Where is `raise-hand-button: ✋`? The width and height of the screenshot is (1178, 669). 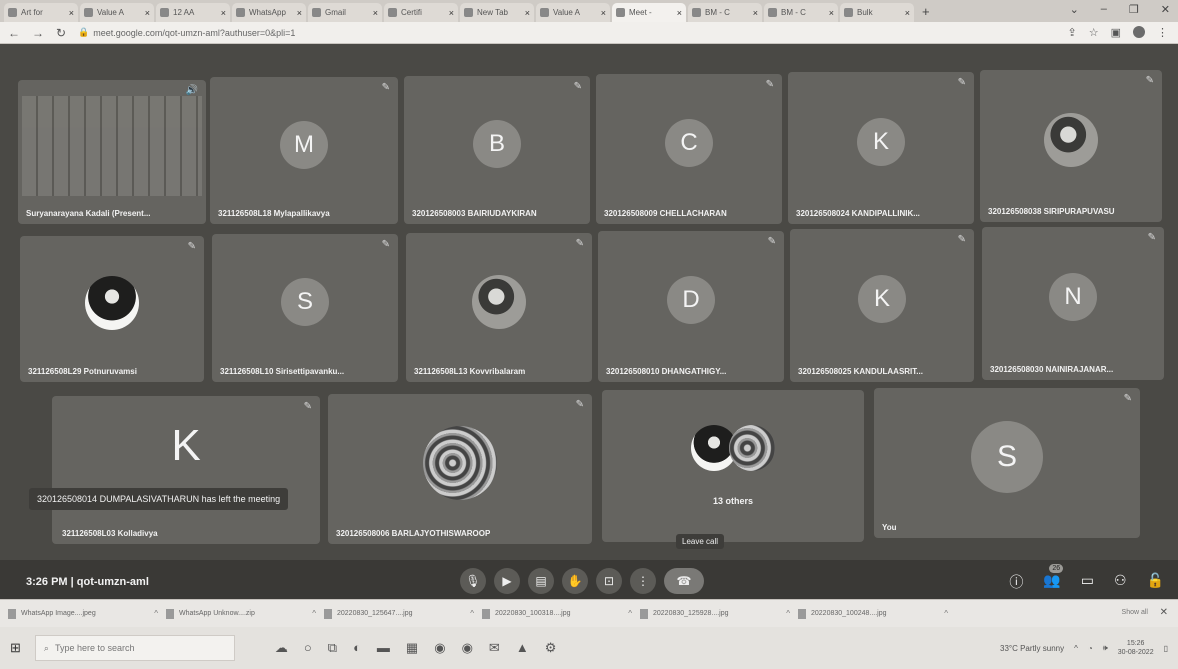
raise-hand-button: ✋ is located at coordinates (575, 581).